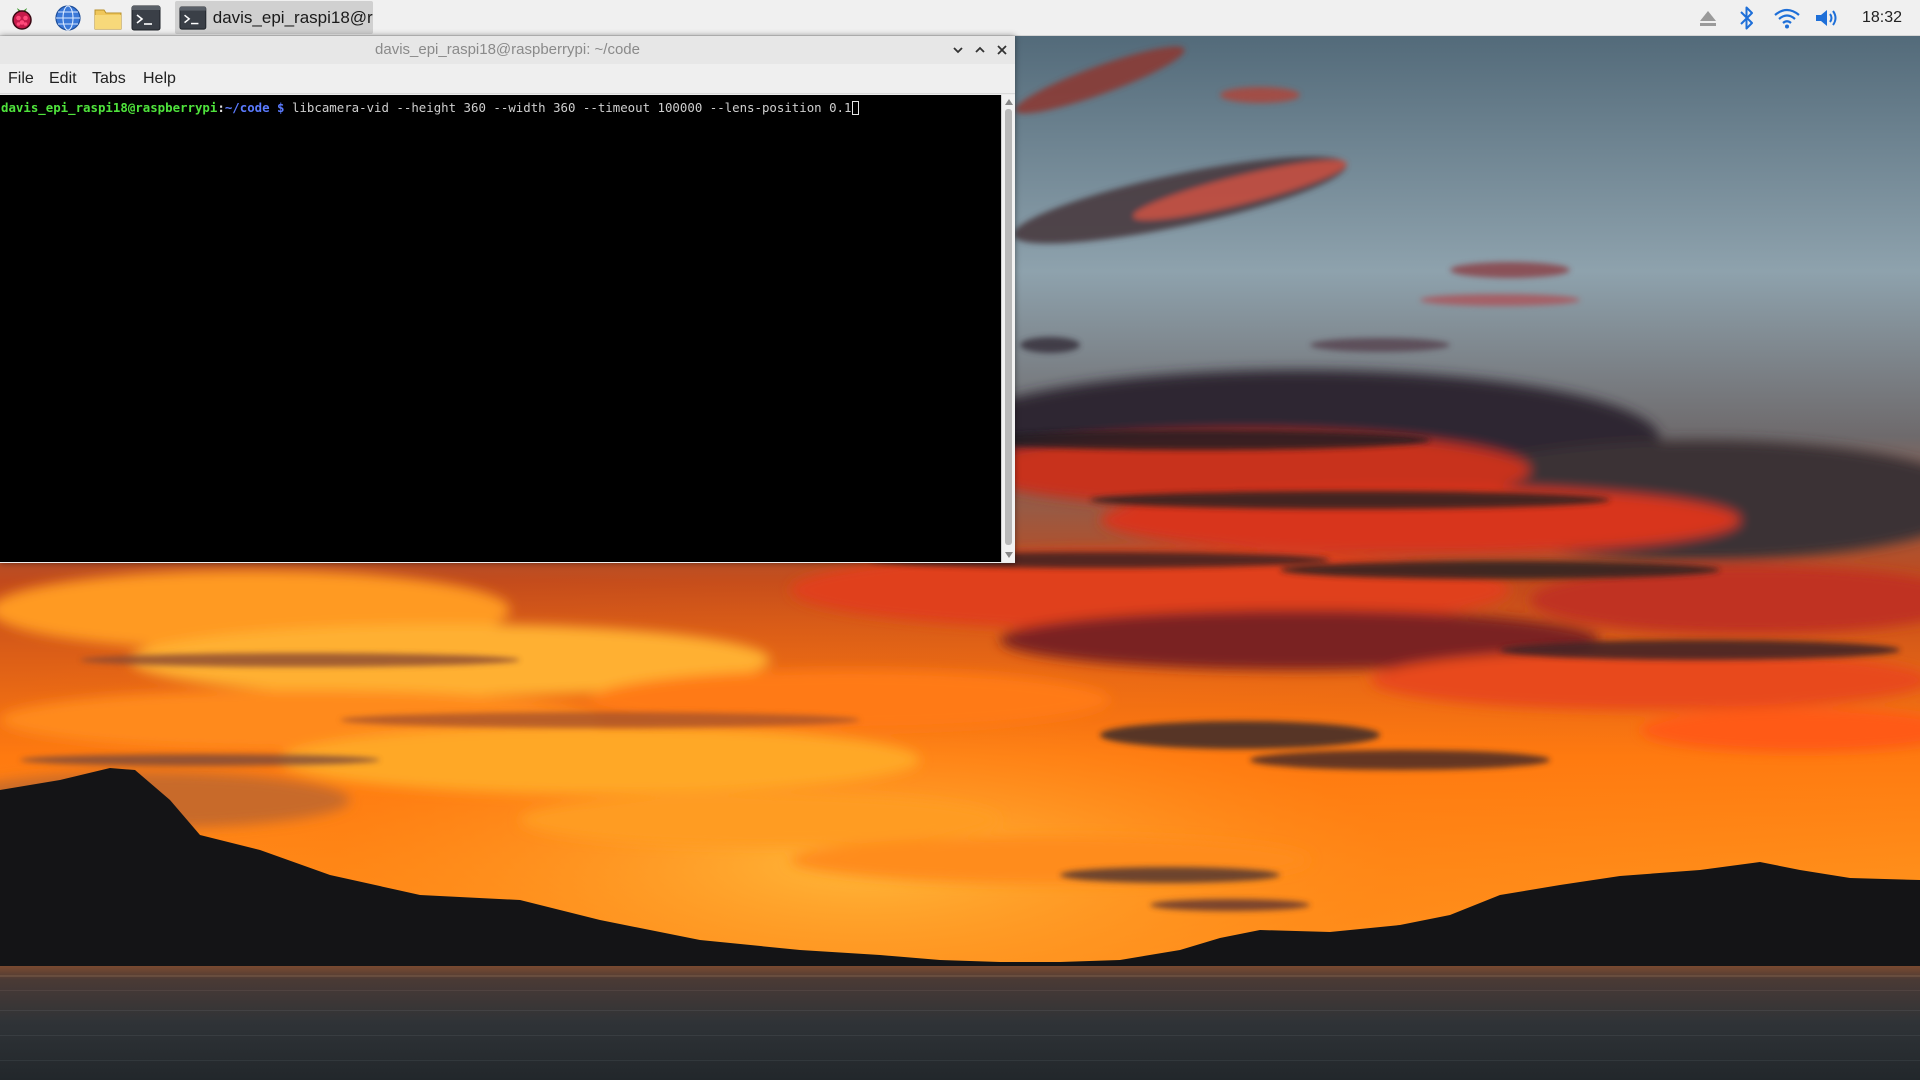 The width and height of the screenshot is (1920, 1080). What do you see at coordinates (247, 107) in the screenshot?
I see `prompt-path: ~/code` at bounding box center [247, 107].